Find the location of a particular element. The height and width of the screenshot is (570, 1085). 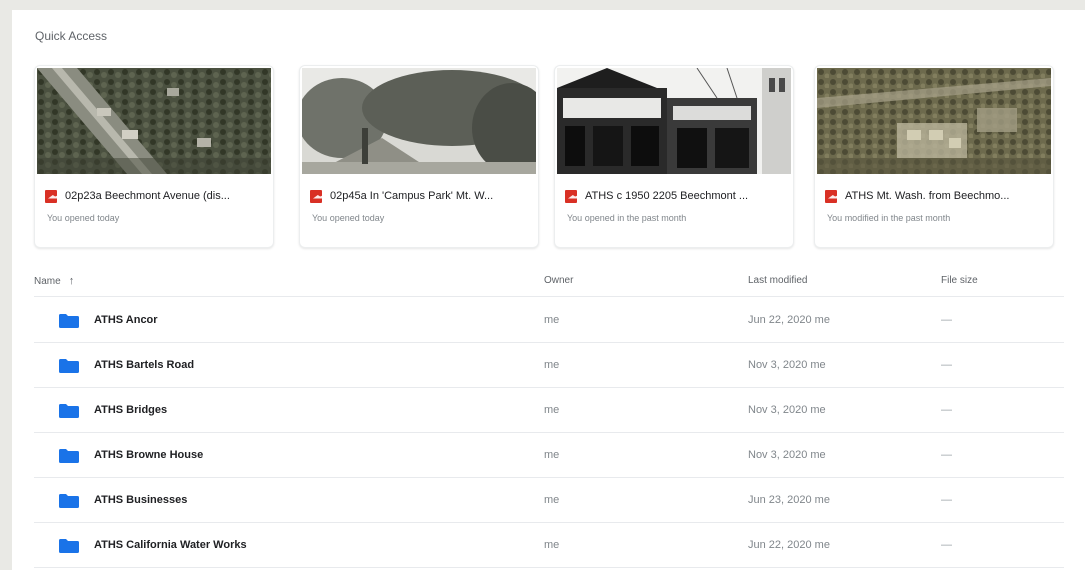

row-file-name: ATHS Businesses is located at coordinates (141, 500).